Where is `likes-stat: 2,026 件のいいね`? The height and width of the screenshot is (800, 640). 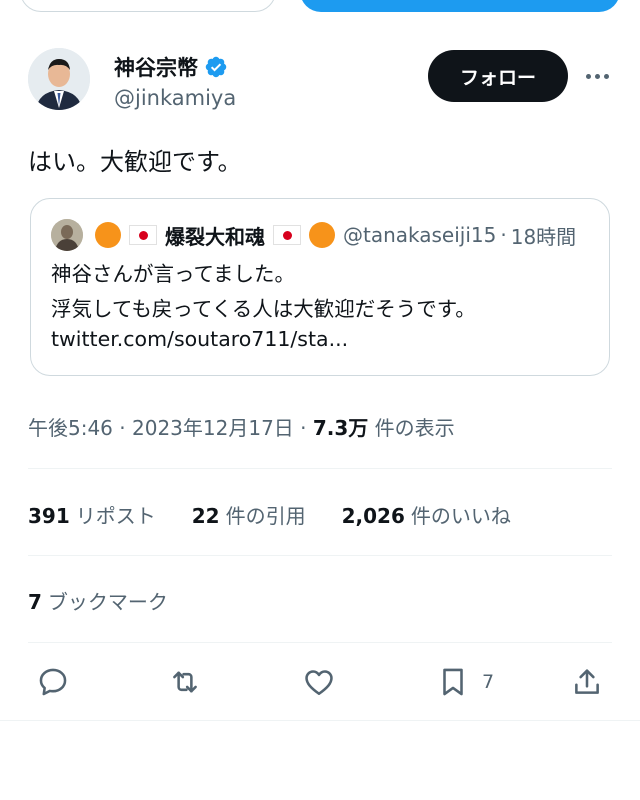
likes-stat: 2,026 件のいいね is located at coordinates (426, 514).